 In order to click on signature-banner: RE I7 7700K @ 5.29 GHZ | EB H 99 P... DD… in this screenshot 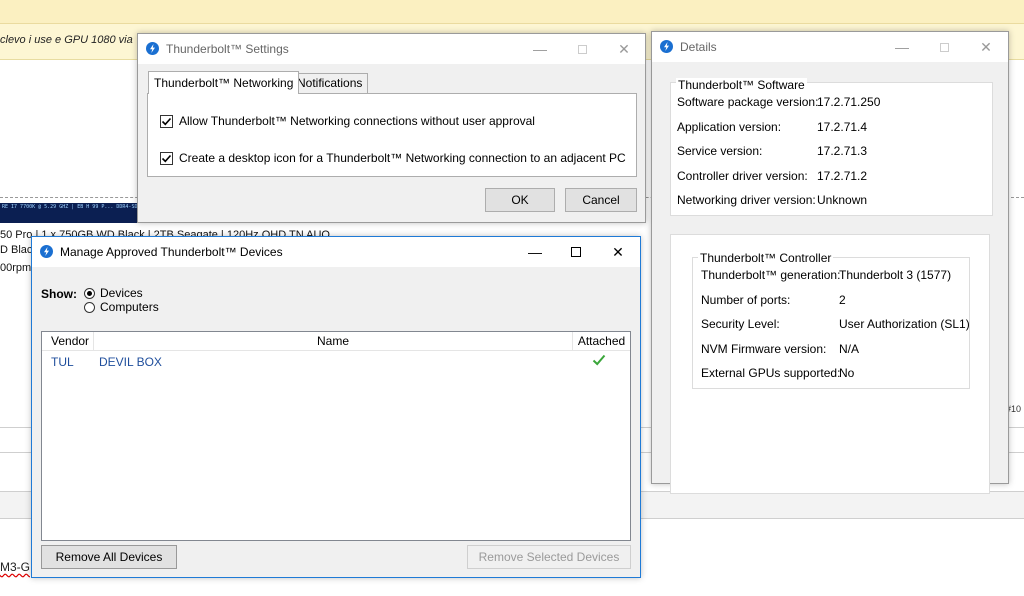, I will do `click(70, 213)`.